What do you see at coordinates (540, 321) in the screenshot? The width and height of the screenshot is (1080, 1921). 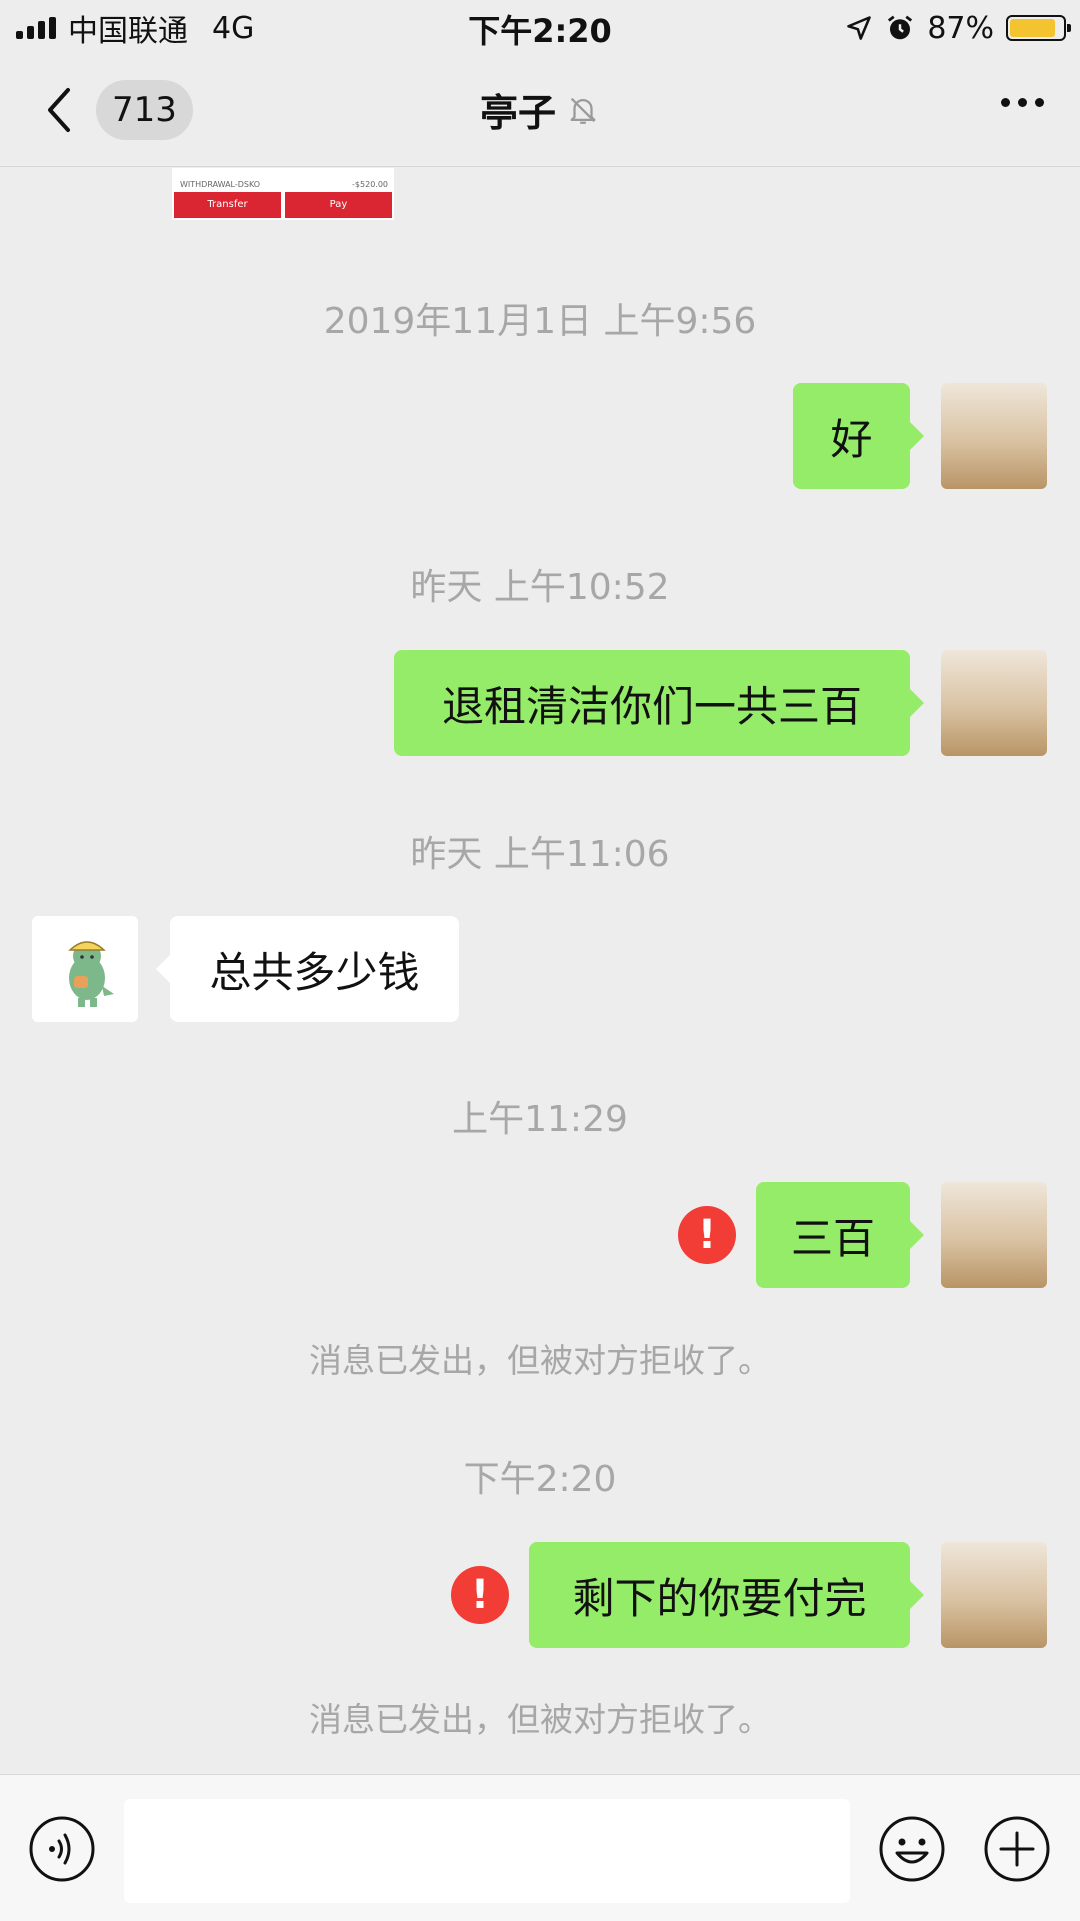 I see `timestamp: 2019年11月1日 上午9:56` at bounding box center [540, 321].